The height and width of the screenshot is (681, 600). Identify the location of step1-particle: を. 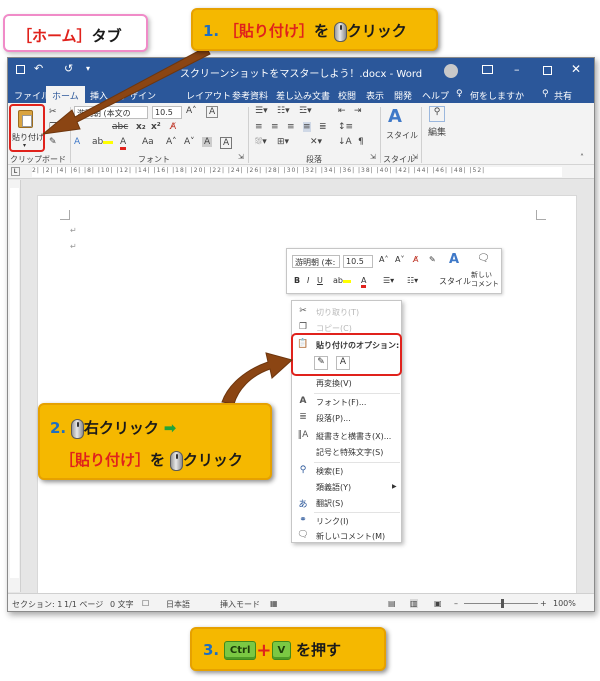
(321, 31).